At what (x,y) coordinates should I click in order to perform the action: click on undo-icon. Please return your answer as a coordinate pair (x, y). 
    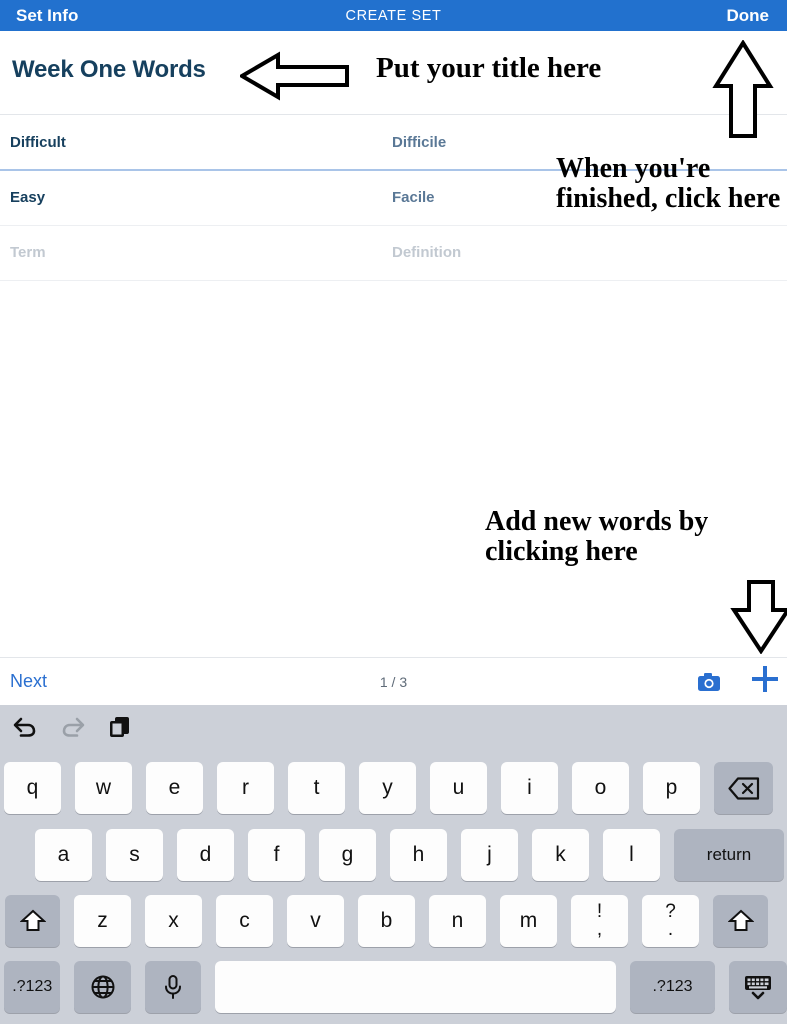
    Looking at the image, I should click on (25, 729).